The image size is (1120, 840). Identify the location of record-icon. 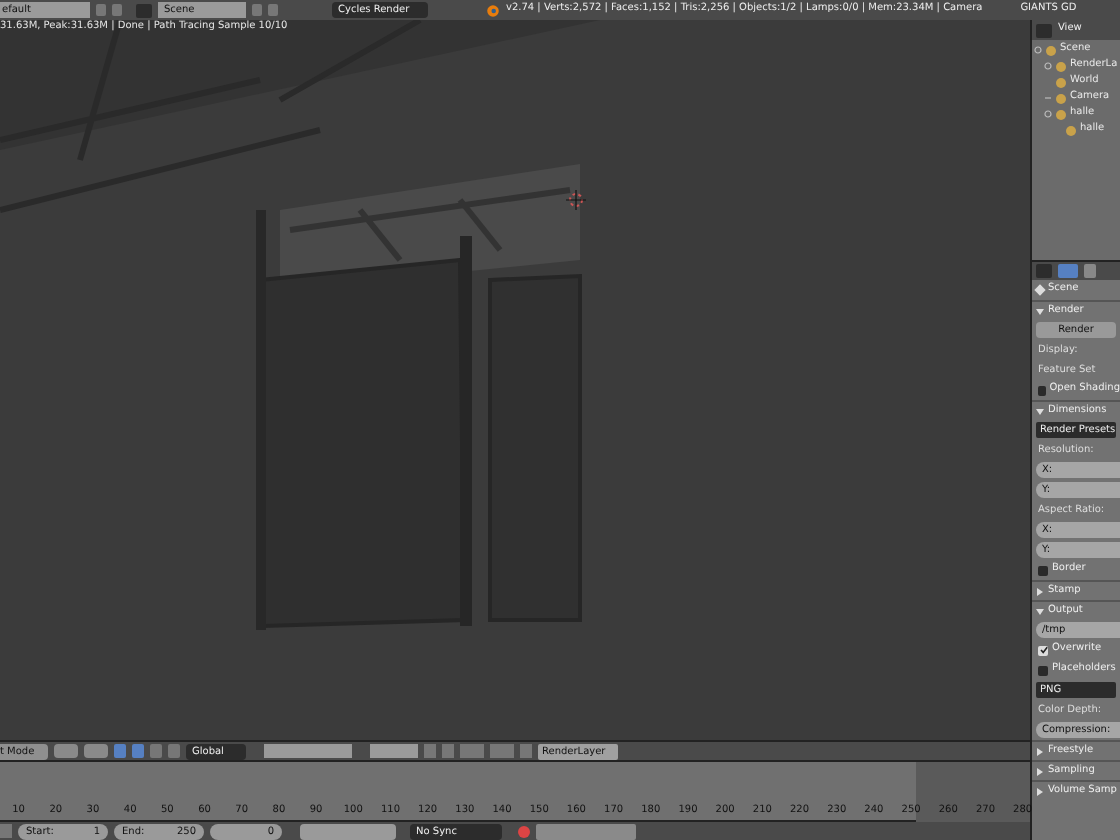
(524, 831).